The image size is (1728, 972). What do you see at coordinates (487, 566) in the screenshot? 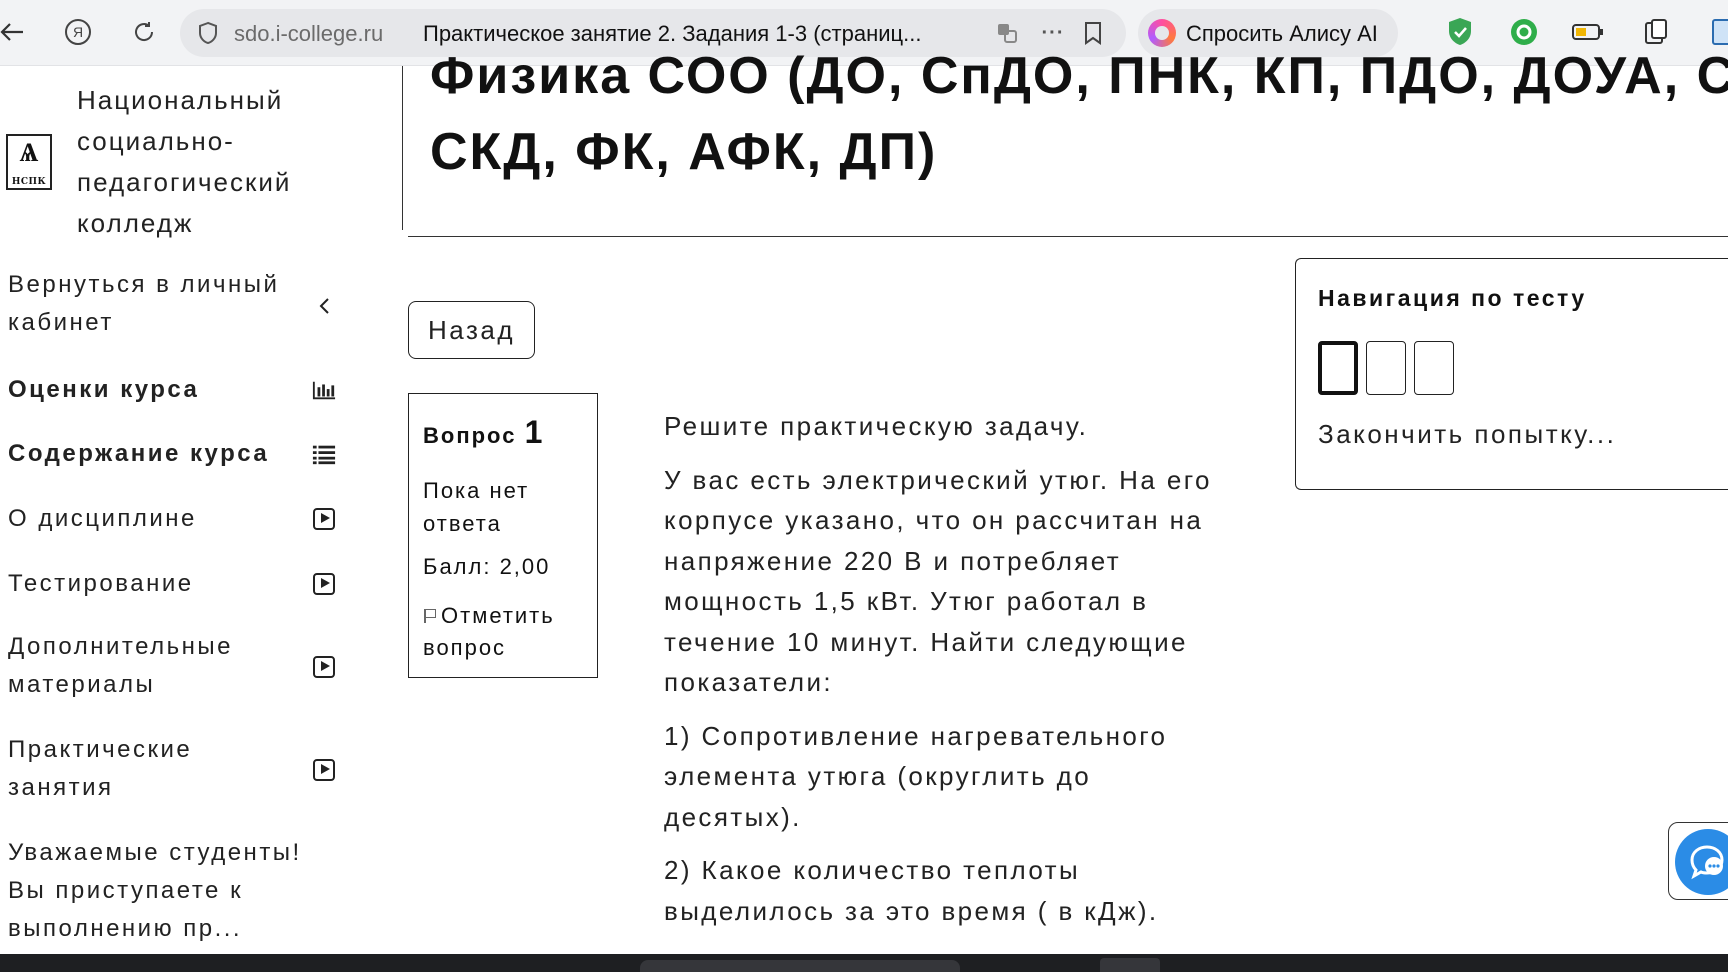
I see `question-grade: Балл: 2,00` at bounding box center [487, 566].